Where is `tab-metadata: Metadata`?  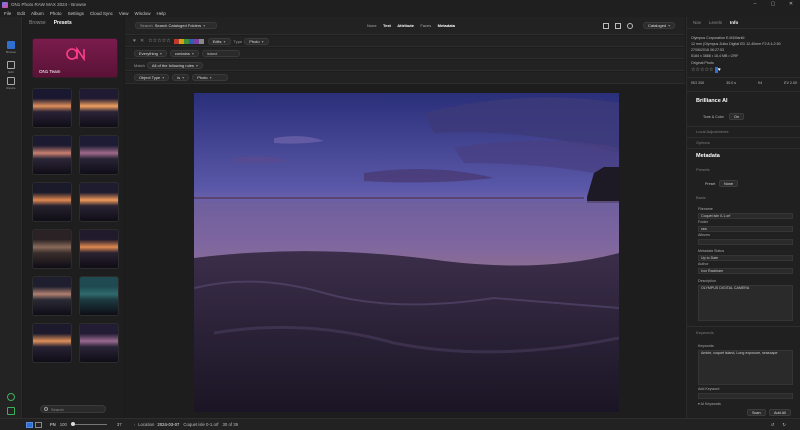
tab-metadata: Metadata is located at coordinates (446, 25).